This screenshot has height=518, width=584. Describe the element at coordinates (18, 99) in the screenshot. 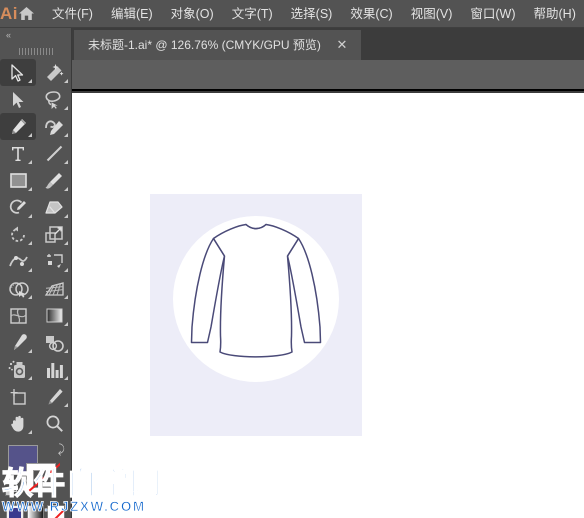

I see `direct-selection-tool` at that location.